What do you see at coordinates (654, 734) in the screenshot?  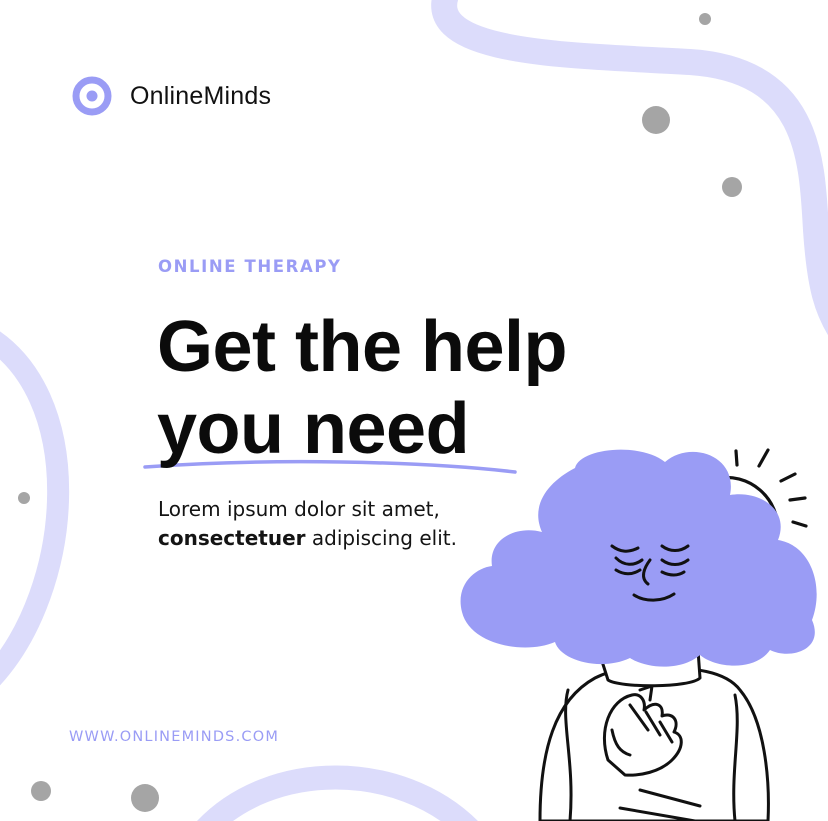 I see `person-body` at bounding box center [654, 734].